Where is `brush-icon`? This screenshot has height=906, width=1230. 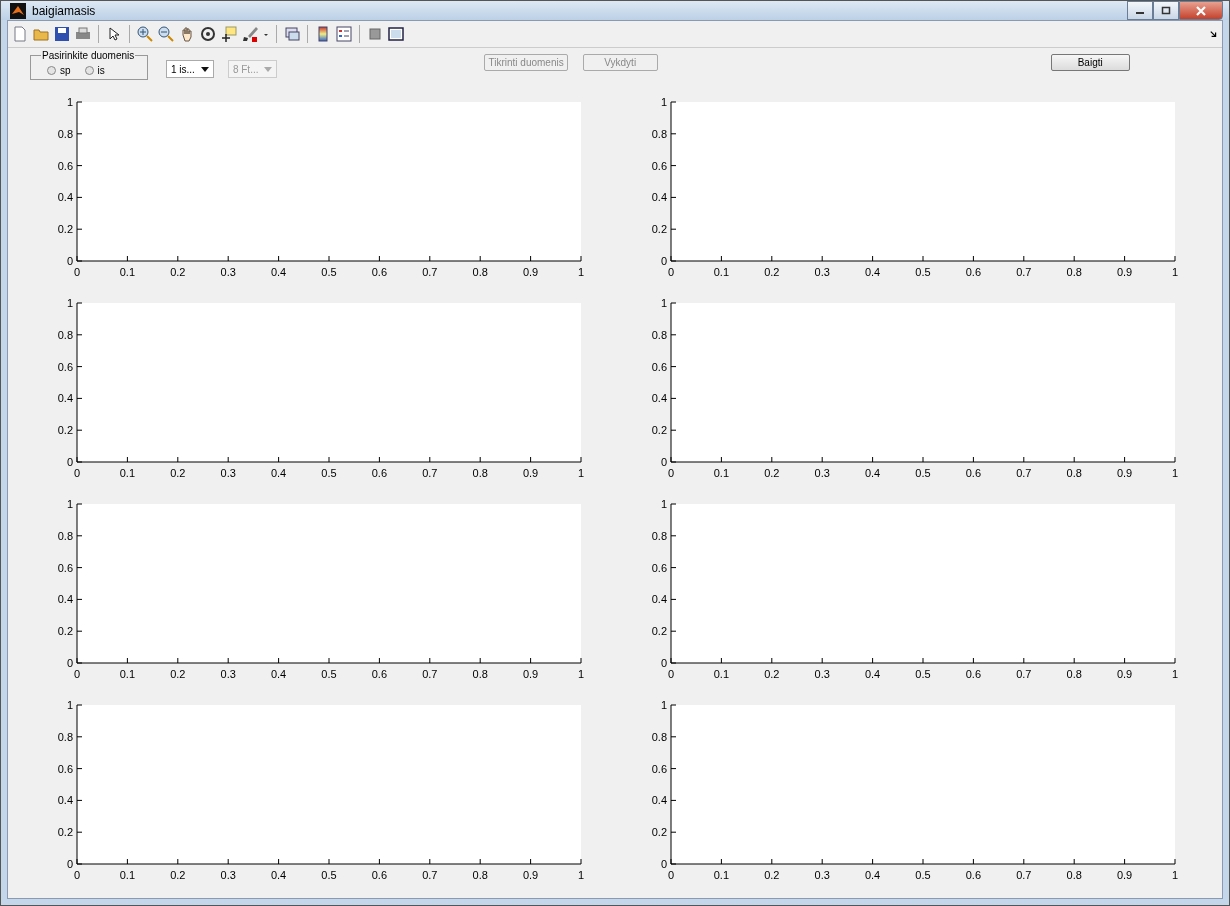 brush-icon is located at coordinates (250, 34).